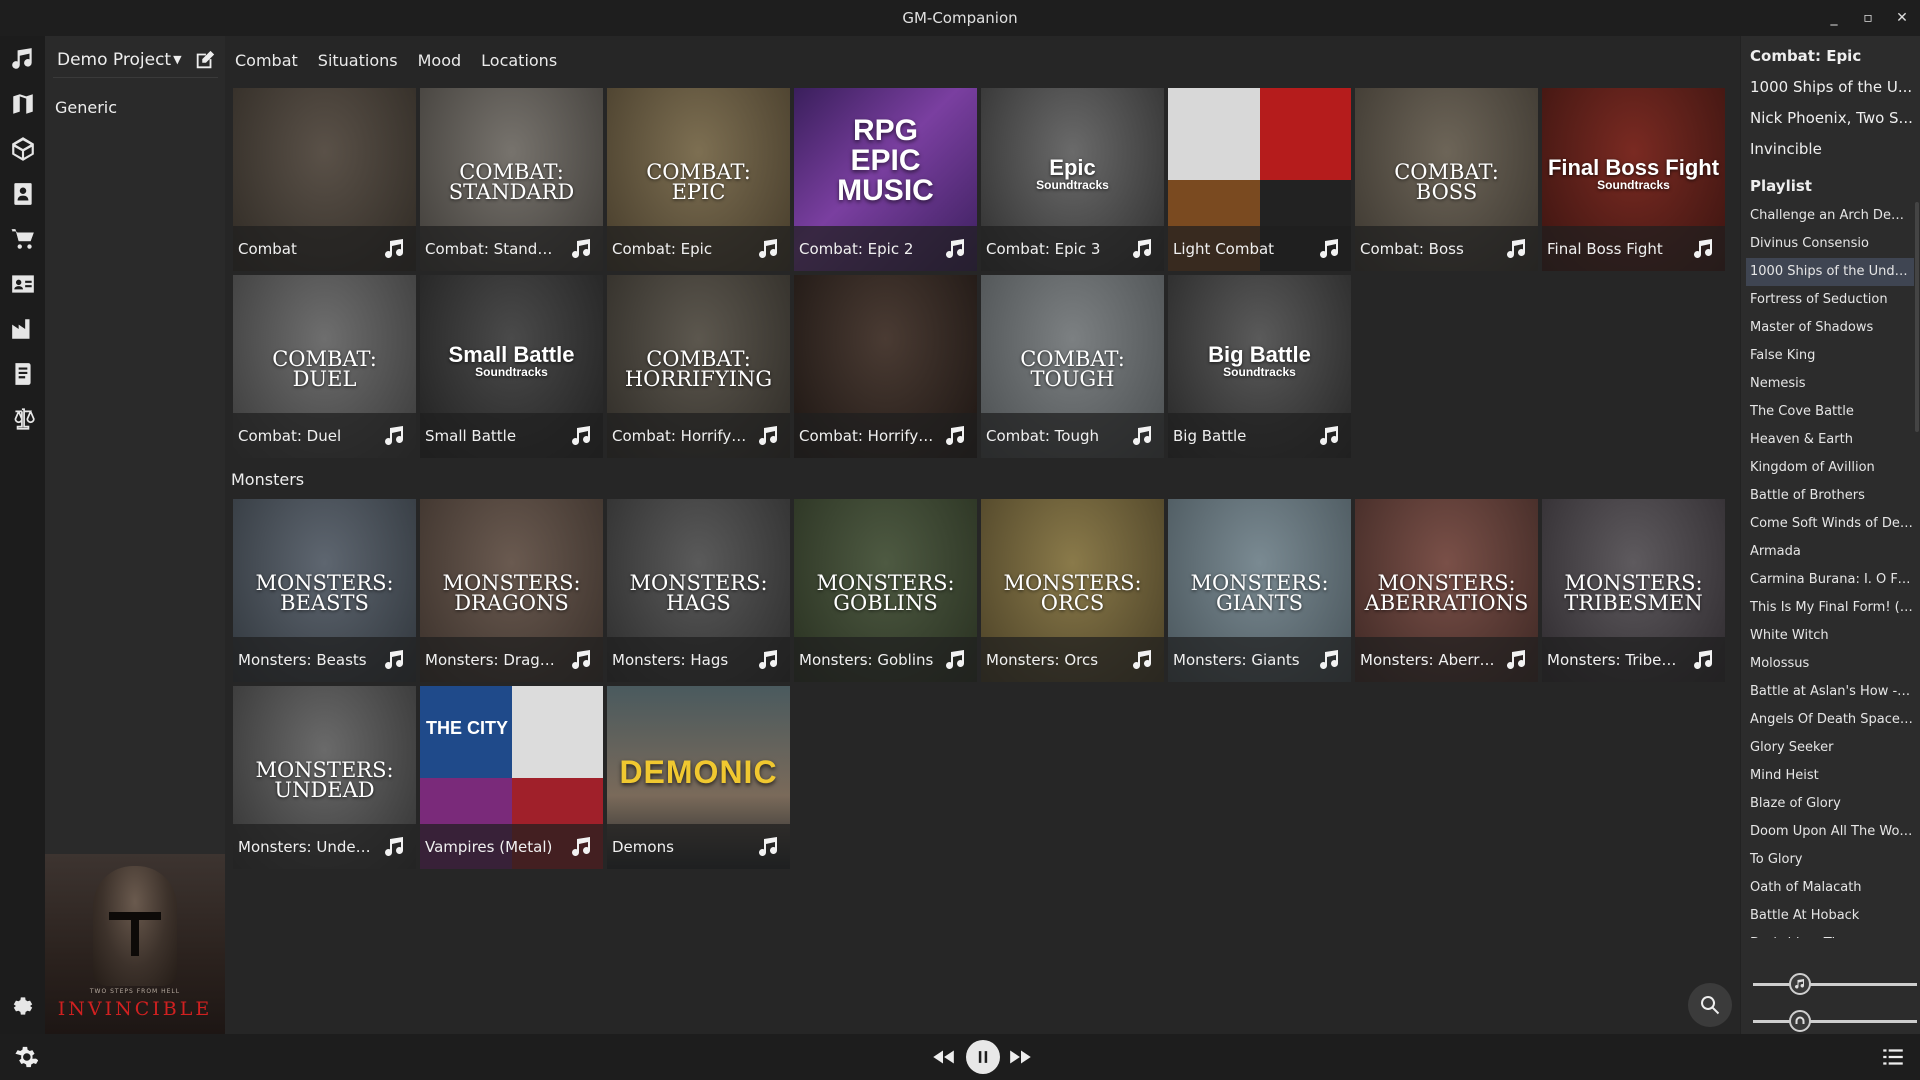 This screenshot has height=1080, width=1920. Describe the element at coordinates (266, 60) in the screenshot. I see `tab-combat: Combat` at that location.